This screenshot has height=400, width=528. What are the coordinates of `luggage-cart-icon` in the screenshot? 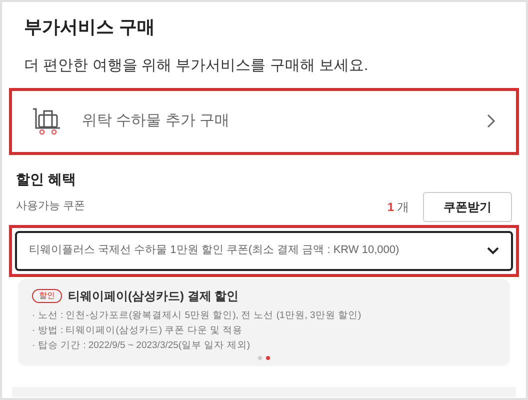 It's located at (47, 121).